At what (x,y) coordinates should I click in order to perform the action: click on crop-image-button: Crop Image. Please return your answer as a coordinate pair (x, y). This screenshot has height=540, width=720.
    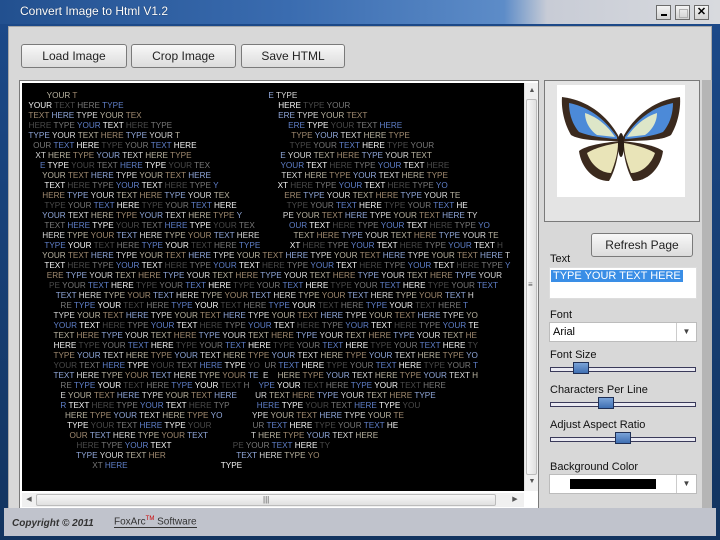
    Looking at the image, I should click on (183, 56).